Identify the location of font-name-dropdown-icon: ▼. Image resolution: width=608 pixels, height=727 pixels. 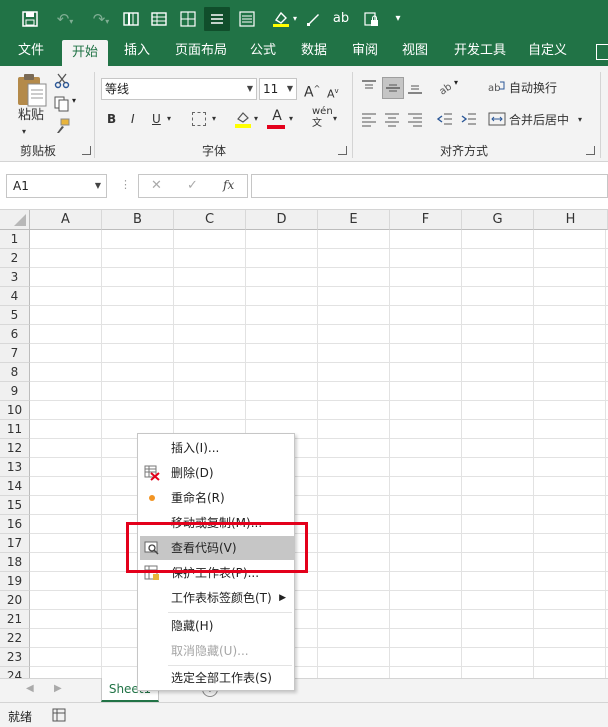
(250, 89).